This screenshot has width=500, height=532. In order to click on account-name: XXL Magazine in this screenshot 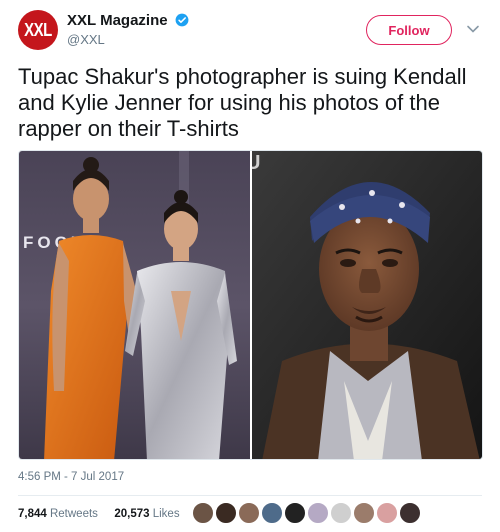, I will do `click(128, 20)`.